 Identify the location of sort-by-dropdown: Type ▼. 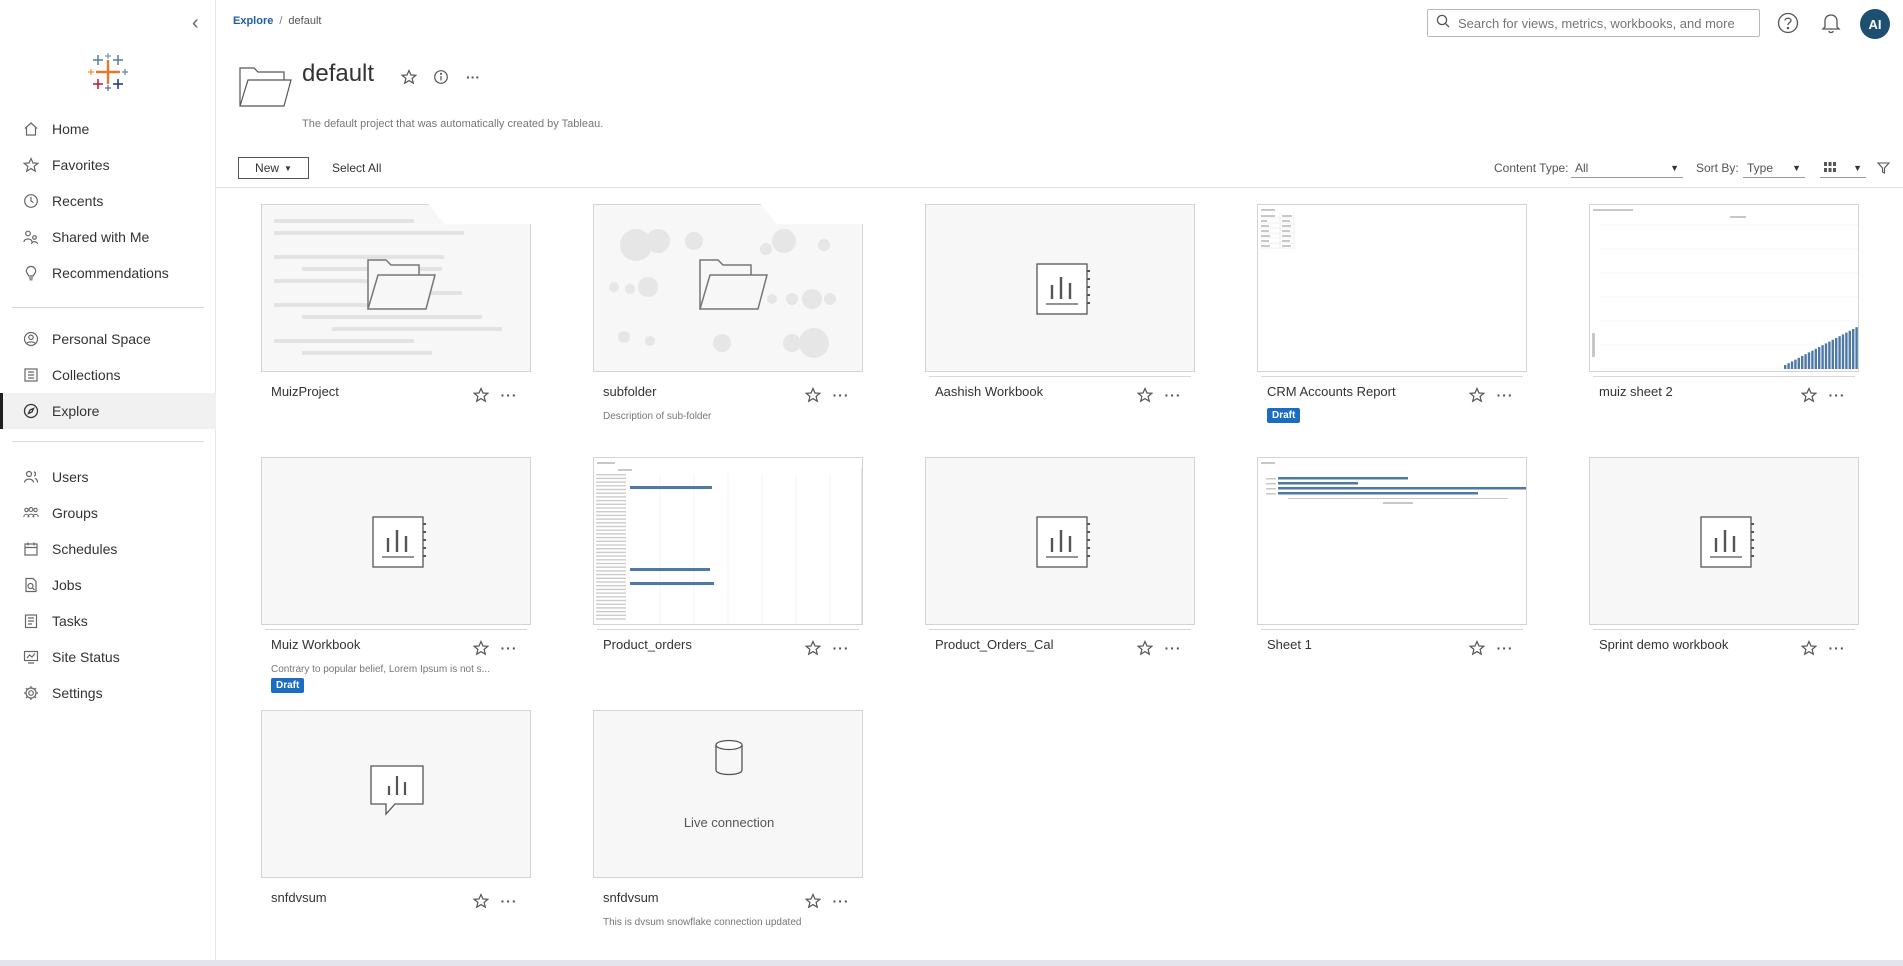
(1774, 168).